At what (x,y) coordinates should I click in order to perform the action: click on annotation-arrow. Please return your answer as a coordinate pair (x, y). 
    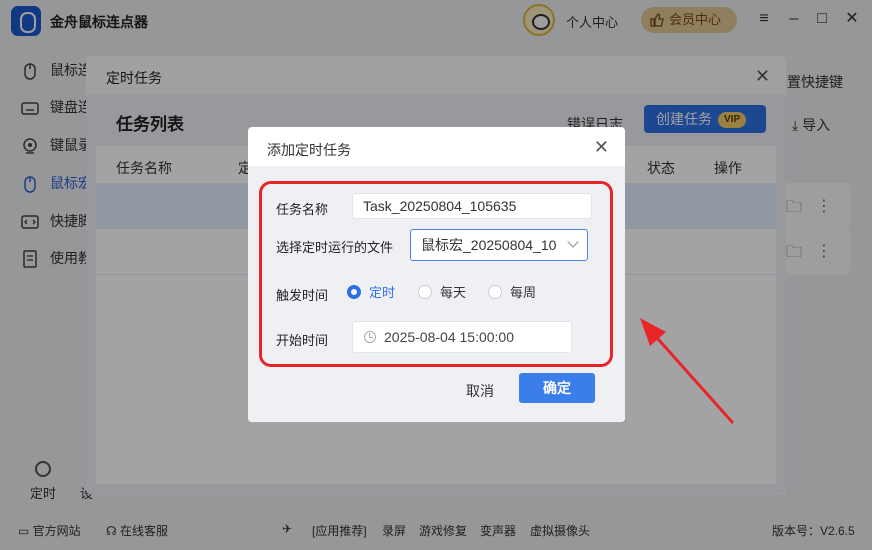
    Looking at the image, I should click on (687, 371).